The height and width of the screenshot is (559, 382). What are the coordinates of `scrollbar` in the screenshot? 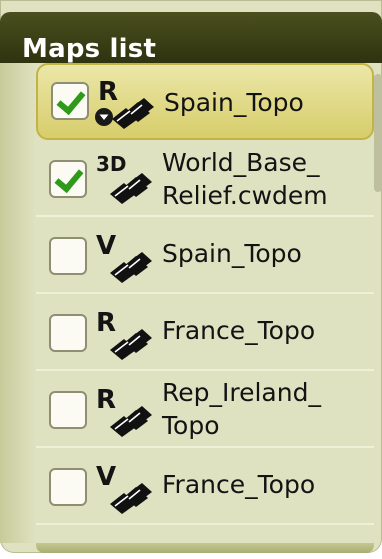 It's located at (378, 133).